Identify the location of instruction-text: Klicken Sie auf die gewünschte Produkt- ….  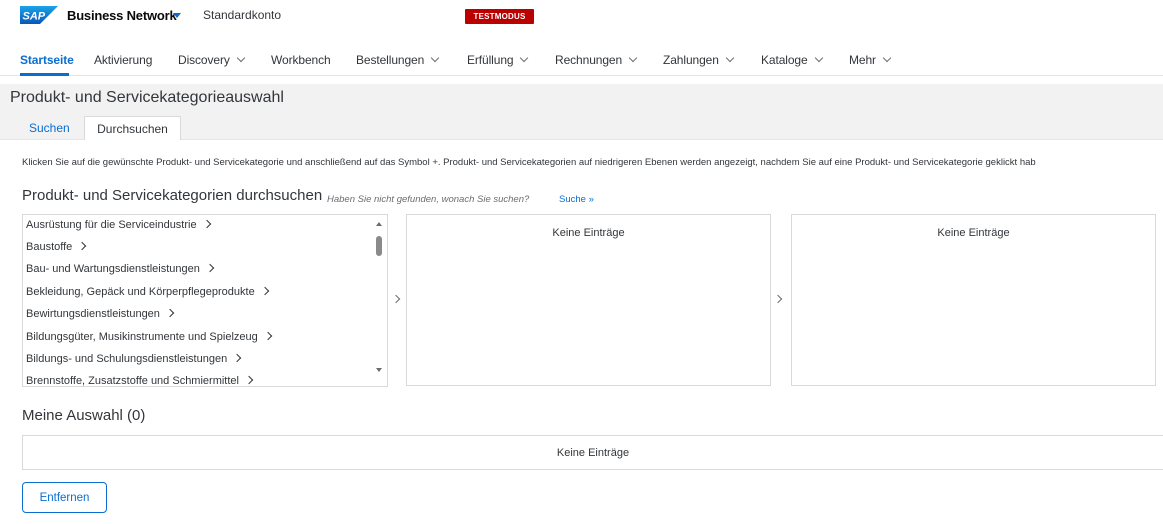
(529, 162).